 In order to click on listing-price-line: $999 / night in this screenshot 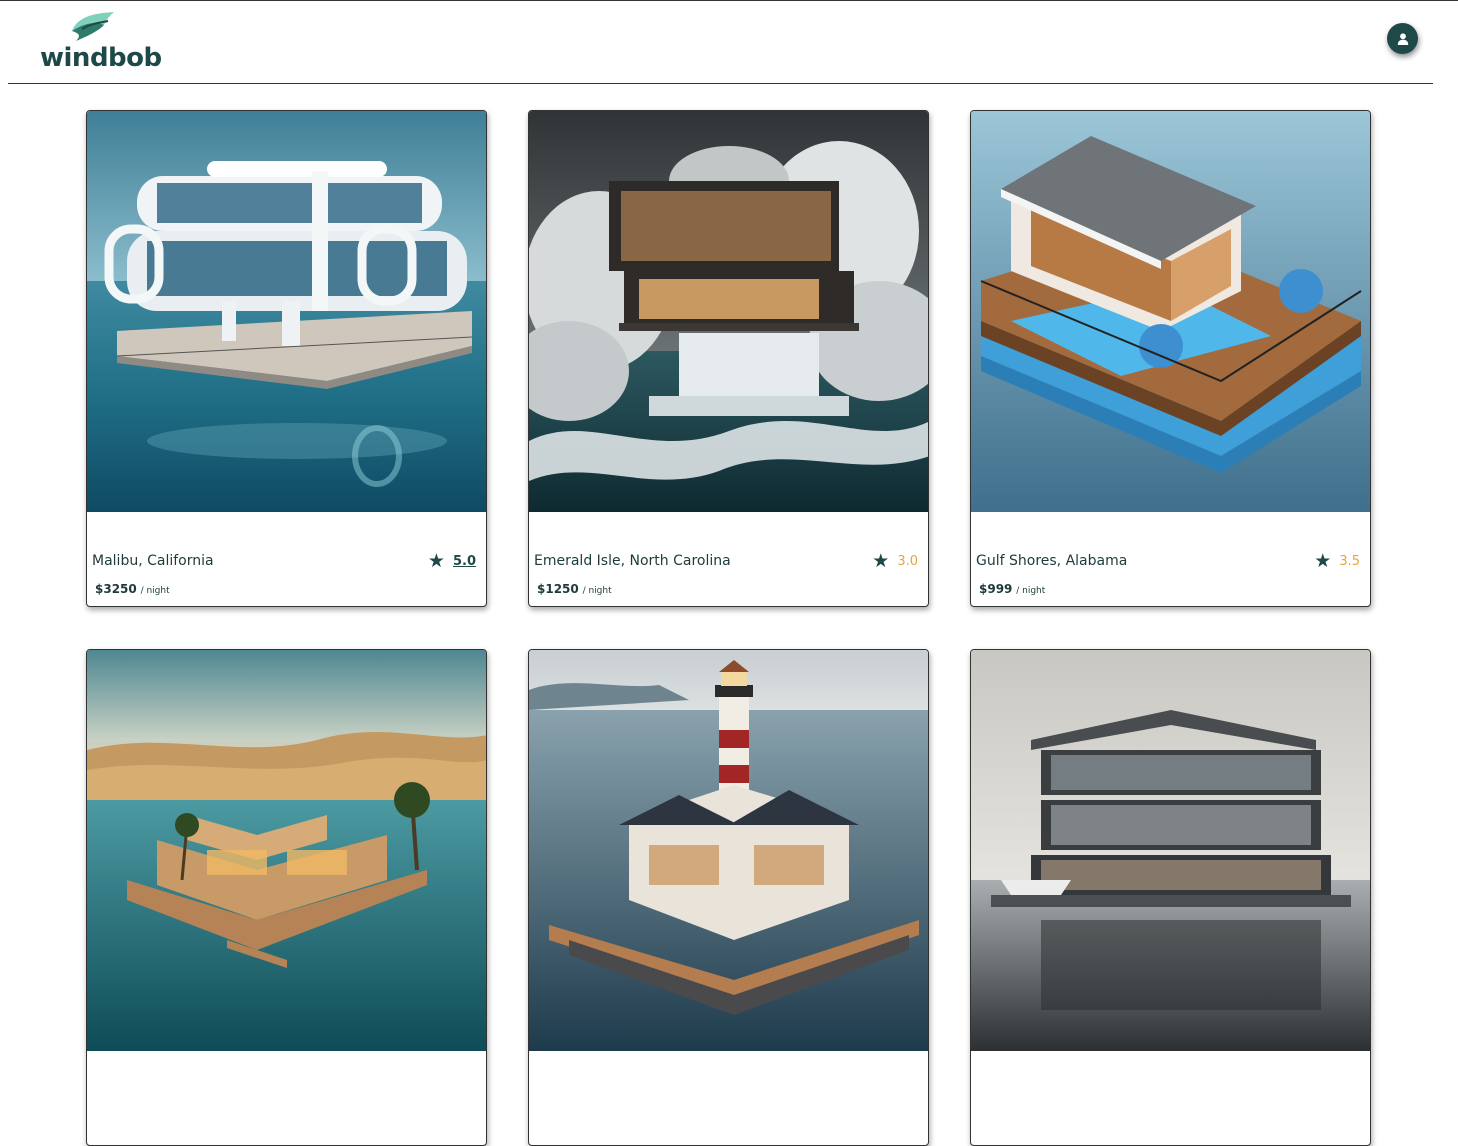, I will do `click(1012, 589)`.